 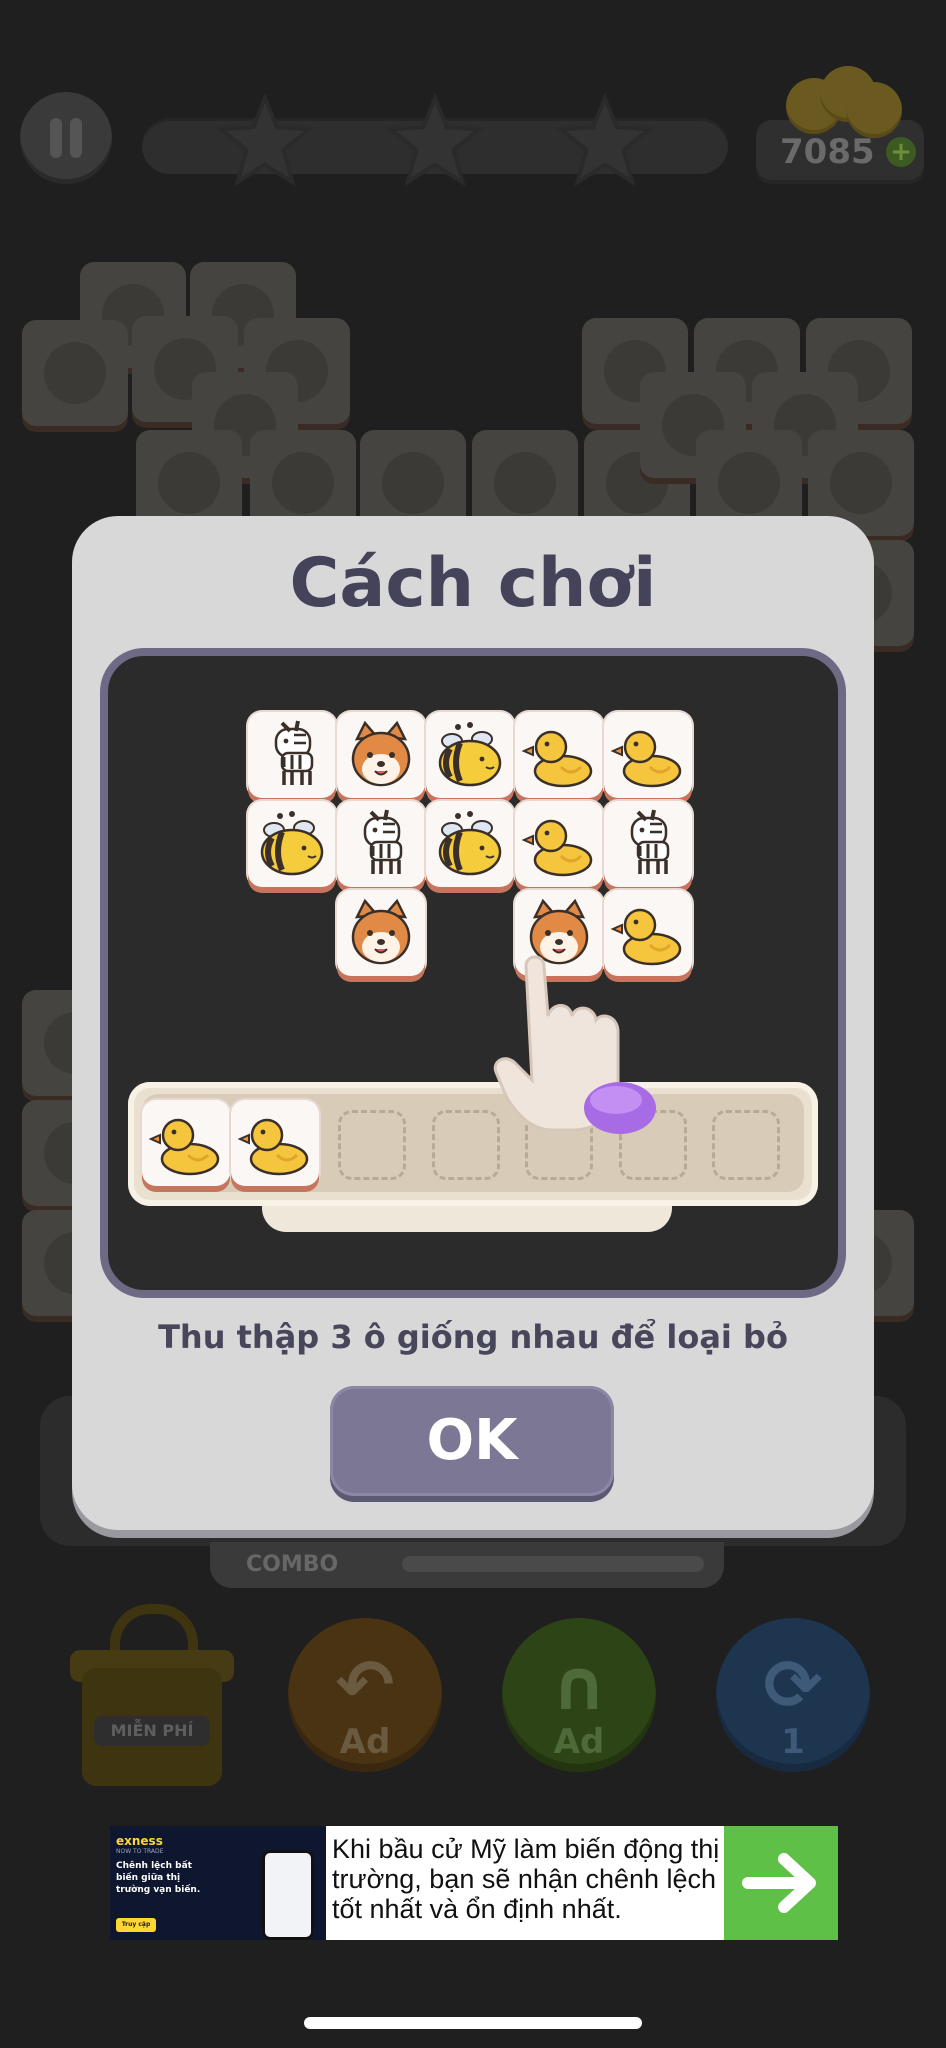 What do you see at coordinates (553, 1564) in the screenshot?
I see `combo-progress` at bounding box center [553, 1564].